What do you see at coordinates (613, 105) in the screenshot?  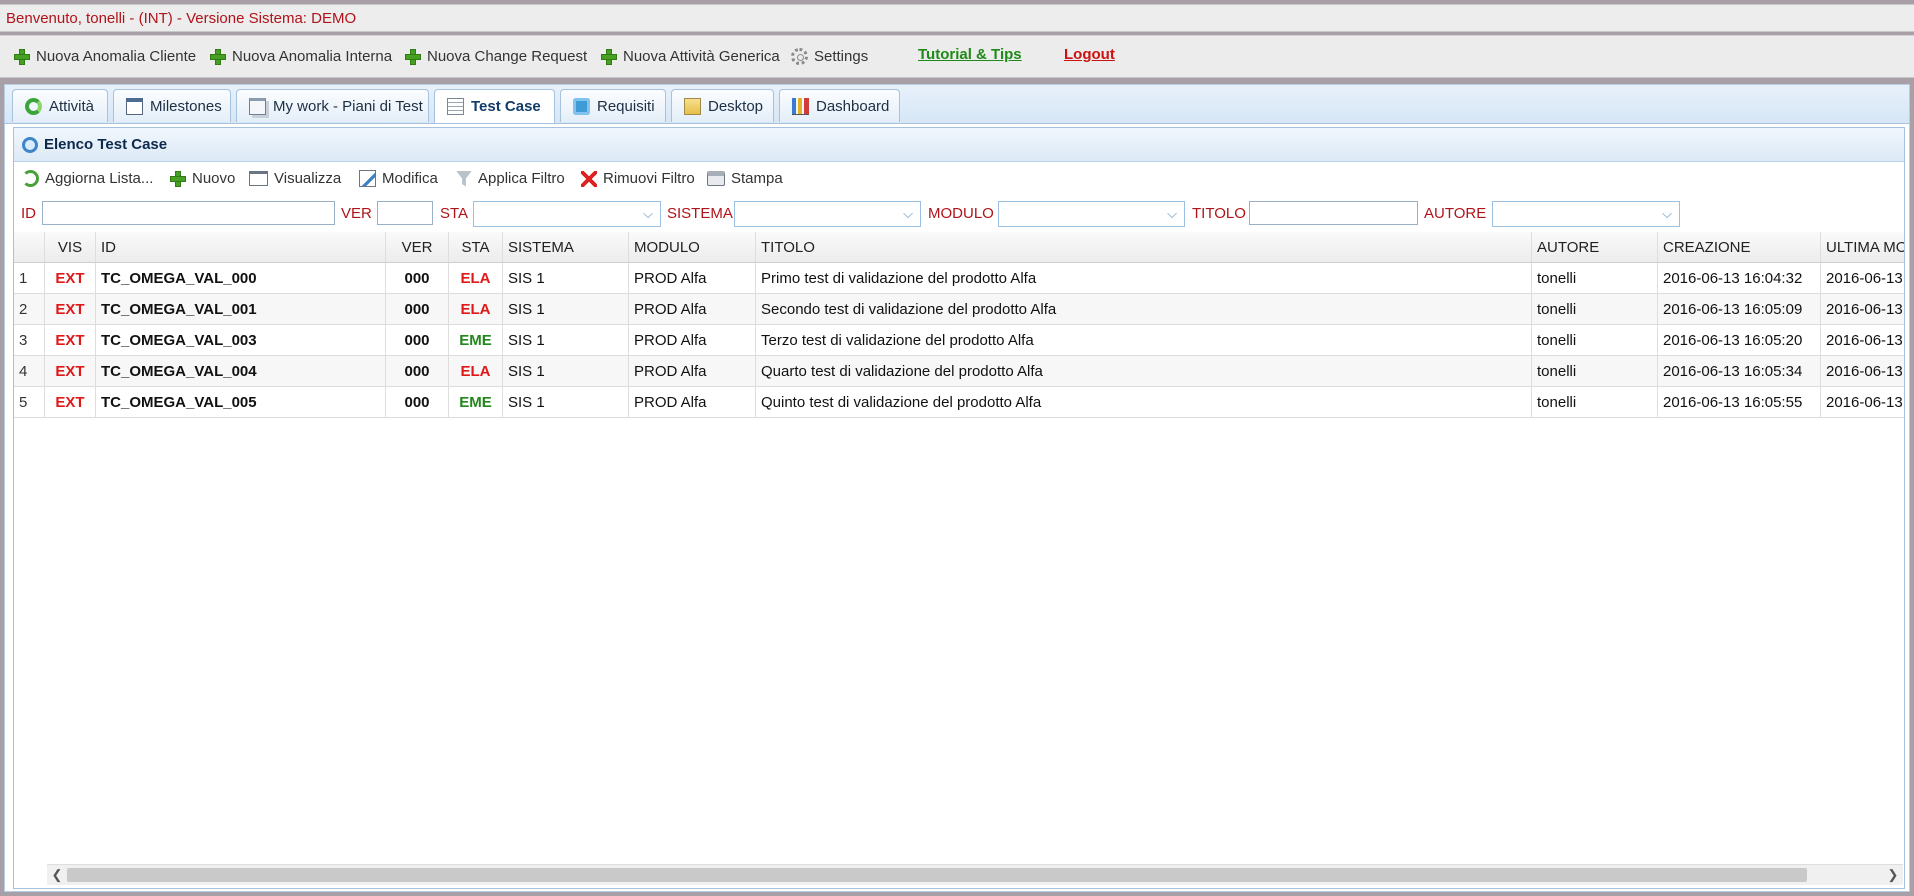 I see `tab-requisiti: Requisiti` at bounding box center [613, 105].